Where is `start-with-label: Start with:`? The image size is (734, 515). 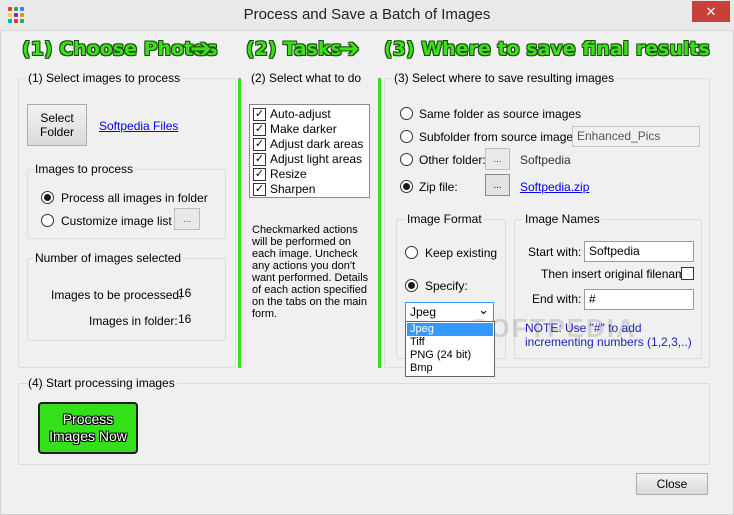
start-with-label: Start with: is located at coordinates (555, 252).